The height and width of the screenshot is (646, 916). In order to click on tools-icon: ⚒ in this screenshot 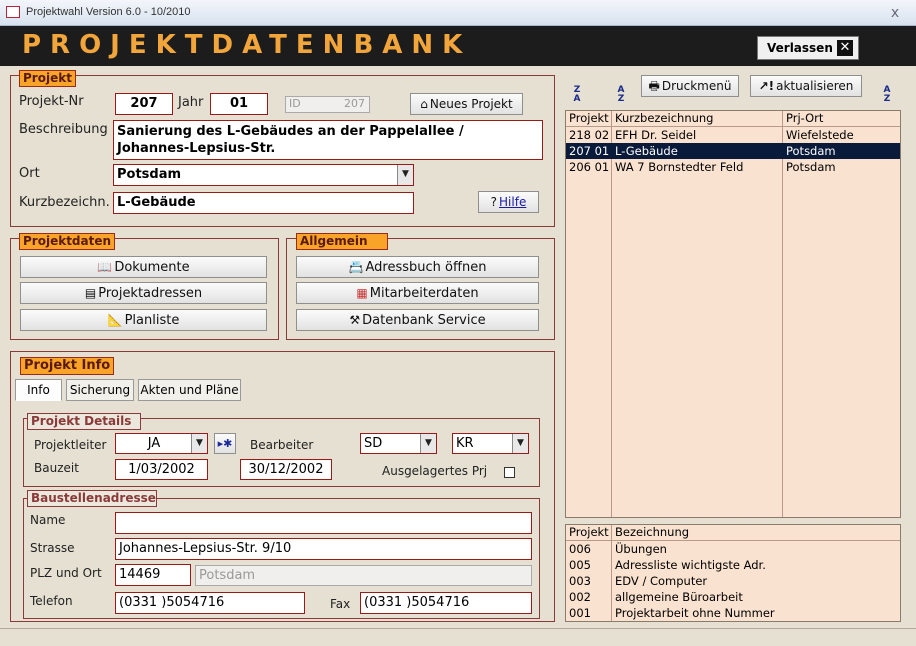, I will do `click(355, 320)`.